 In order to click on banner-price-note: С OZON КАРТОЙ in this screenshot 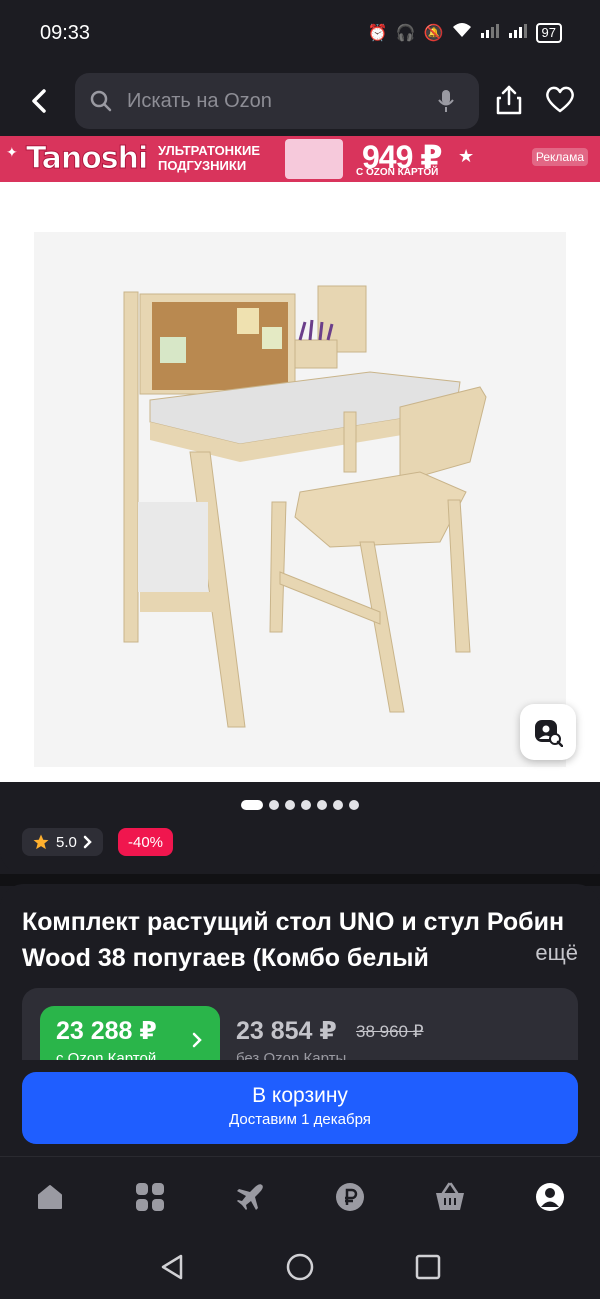, I will do `click(397, 172)`.